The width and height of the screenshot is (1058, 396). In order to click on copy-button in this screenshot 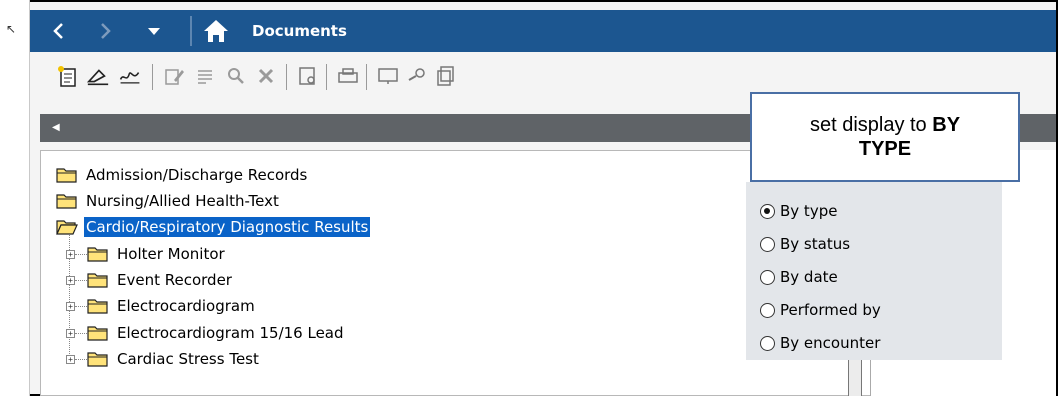, I will do `click(446, 76)`.